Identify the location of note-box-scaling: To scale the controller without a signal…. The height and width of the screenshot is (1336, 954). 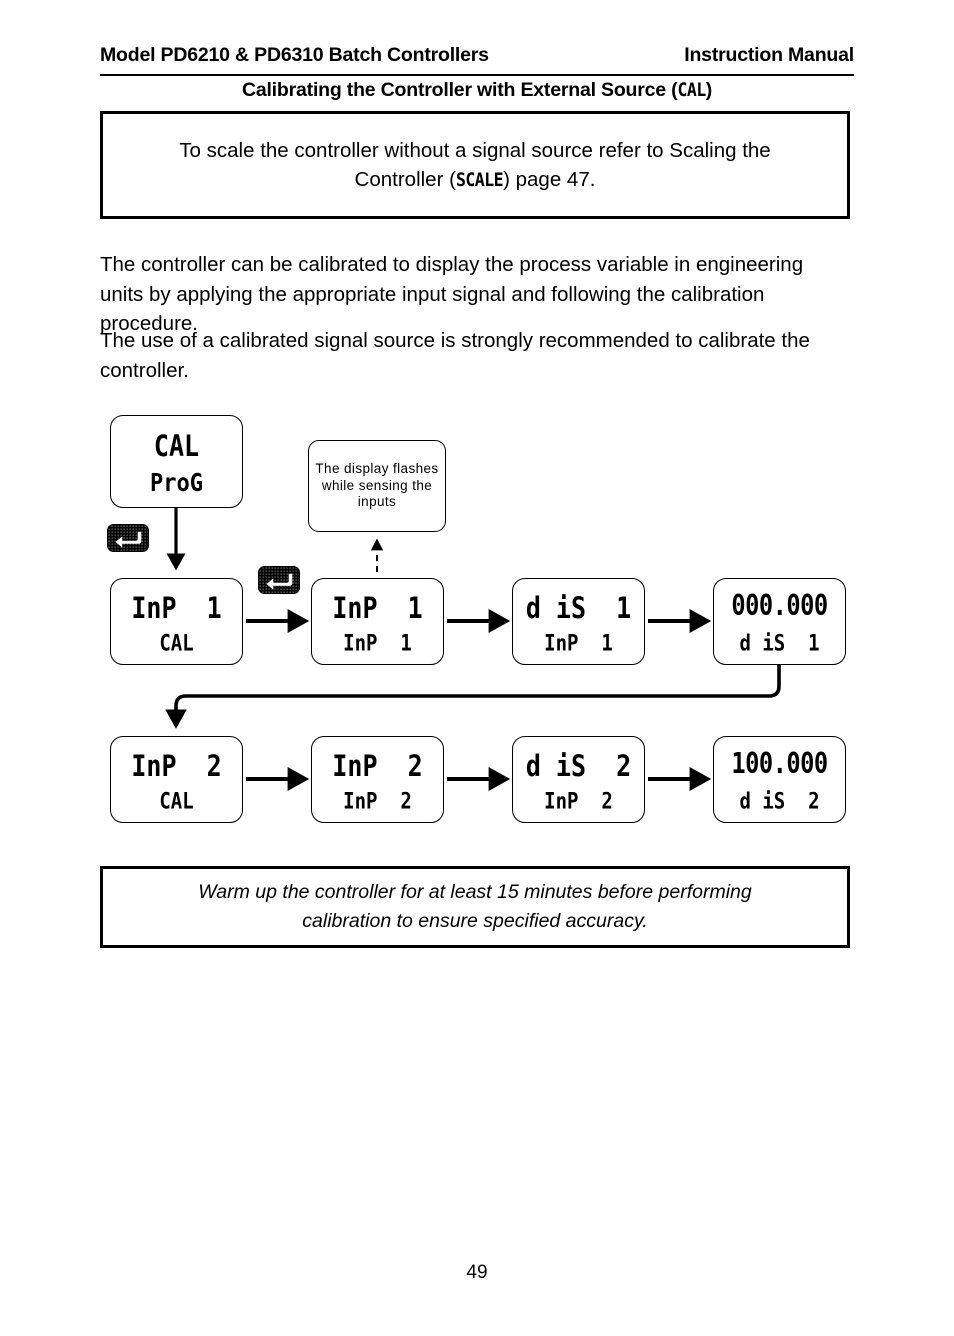
(475, 165).